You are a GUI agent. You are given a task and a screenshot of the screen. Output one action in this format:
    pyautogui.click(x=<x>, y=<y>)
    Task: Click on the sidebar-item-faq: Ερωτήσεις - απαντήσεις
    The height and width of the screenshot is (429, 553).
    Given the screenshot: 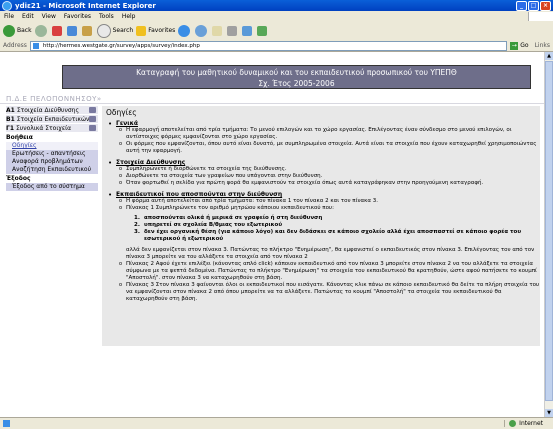 What is the action you would take?
    pyautogui.click(x=52, y=154)
    